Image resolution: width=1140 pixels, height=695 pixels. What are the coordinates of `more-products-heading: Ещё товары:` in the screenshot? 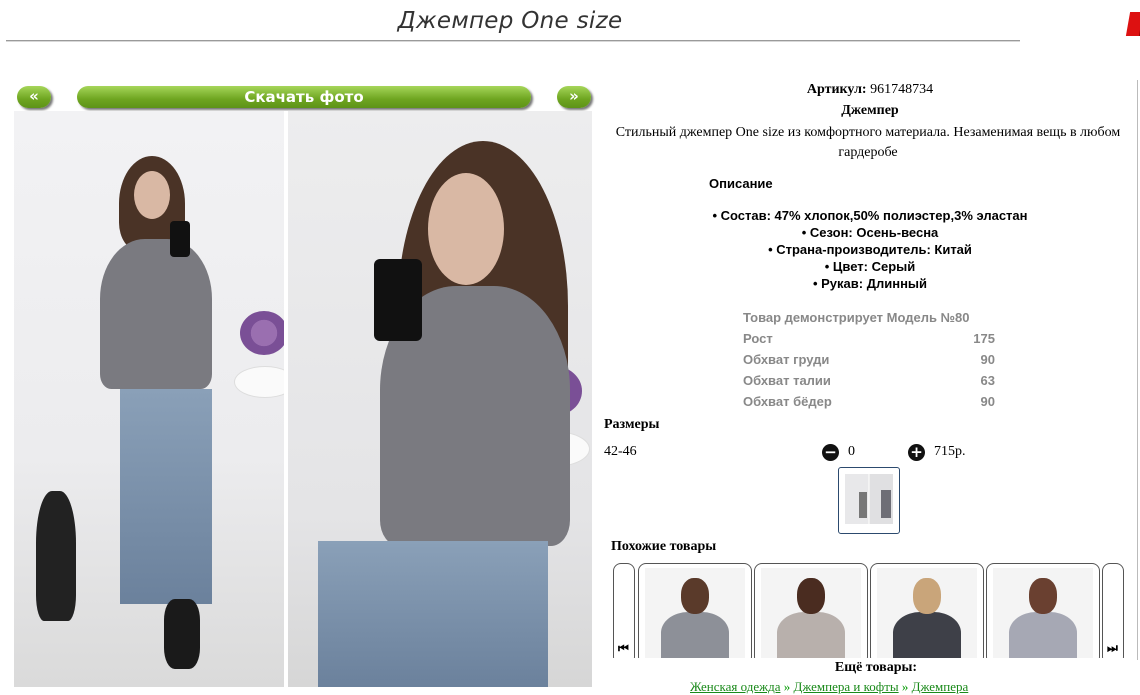 It's located at (876, 667).